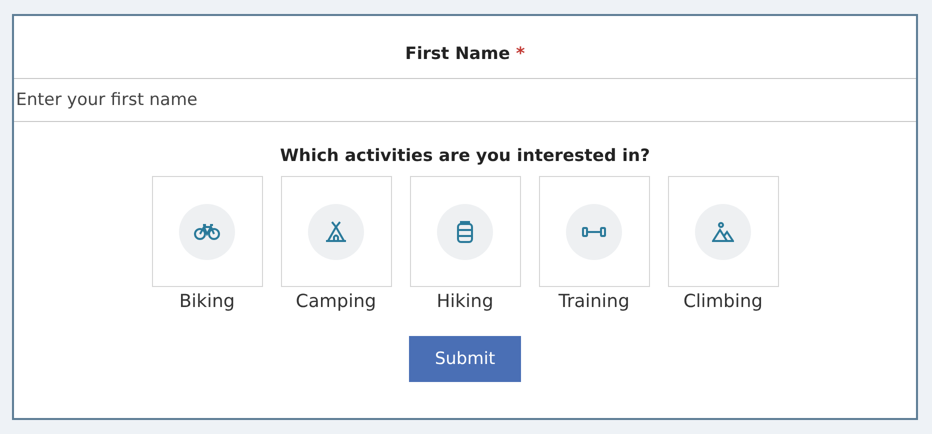 Image resolution: width=932 pixels, height=434 pixels. Describe the element at coordinates (465, 156) in the screenshot. I see `question-text: Which activities are you interested in?` at that location.